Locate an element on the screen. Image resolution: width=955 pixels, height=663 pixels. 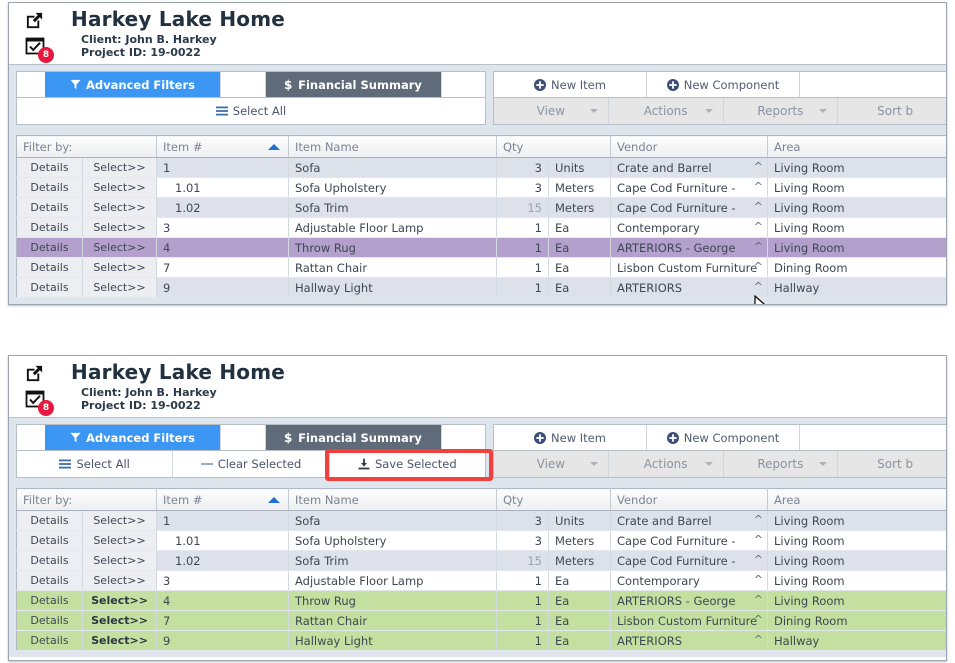
cell-area: Living Room is located at coordinates (856, 247).